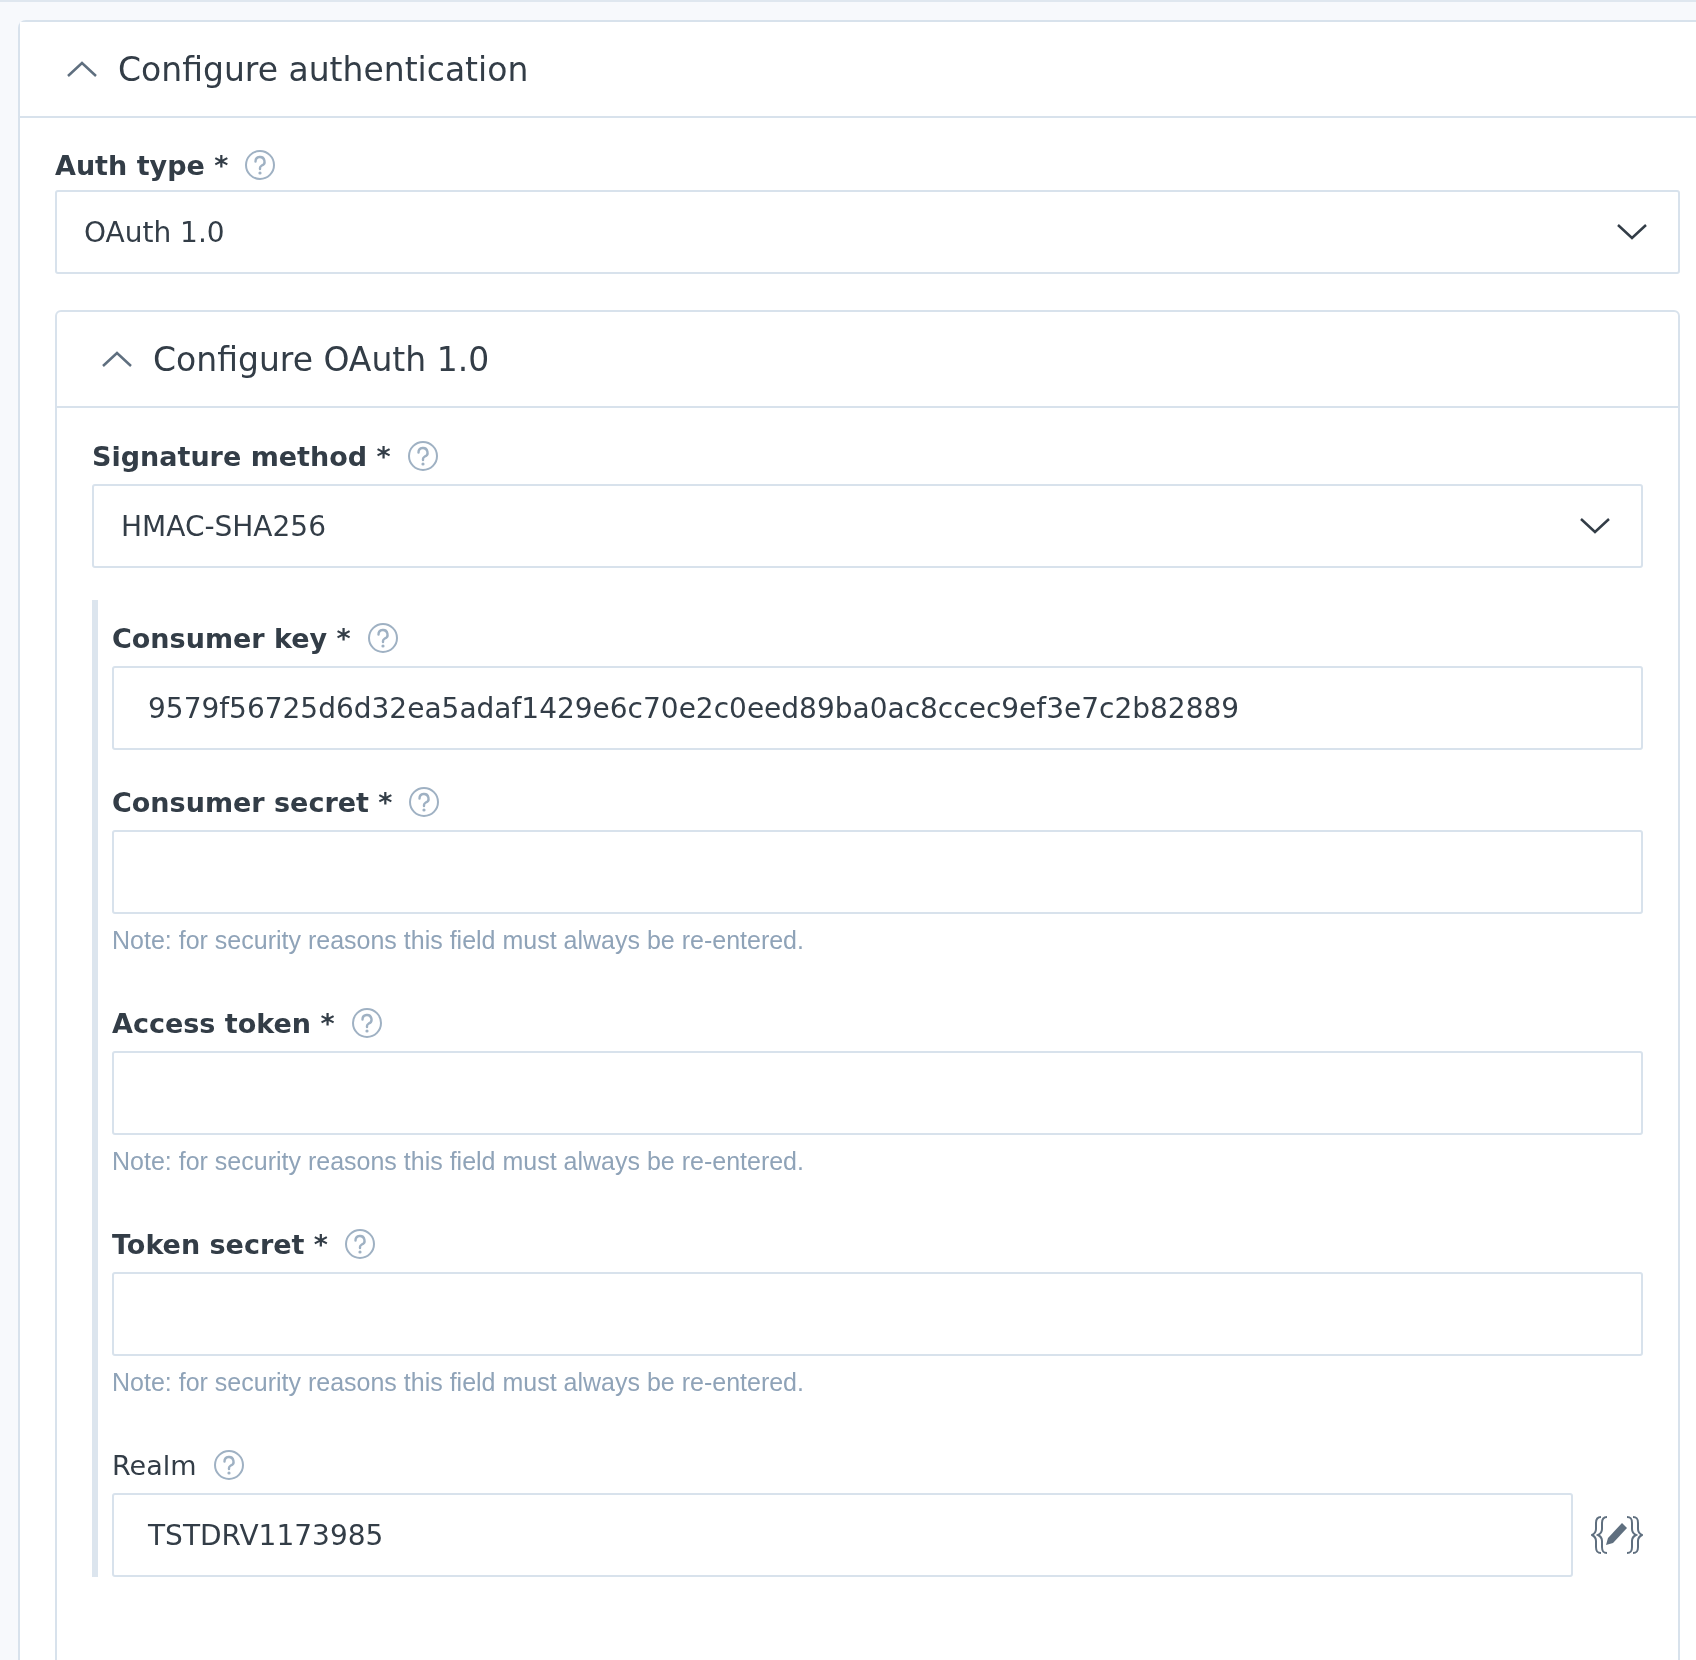 The image size is (1696, 1660). Describe the element at coordinates (223, 1023) in the screenshot. I see `field-label: Access token *` at that location.